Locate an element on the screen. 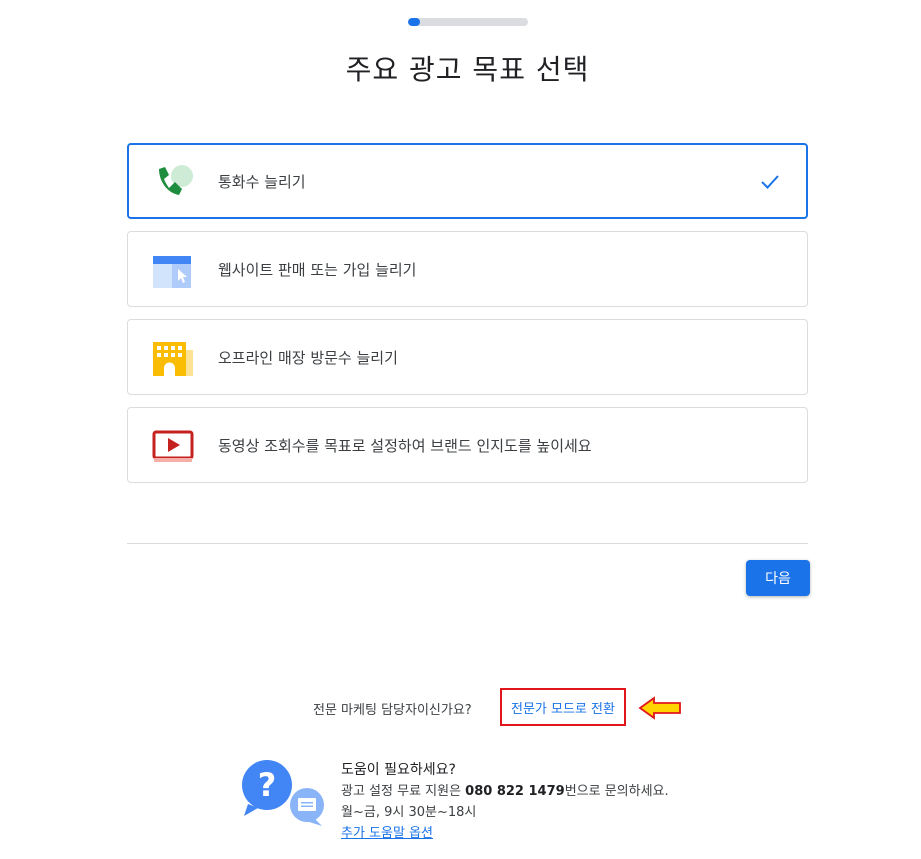  expert-mode-link-label: 전문가 모드로 전환 is located at coordinates (563, 709).